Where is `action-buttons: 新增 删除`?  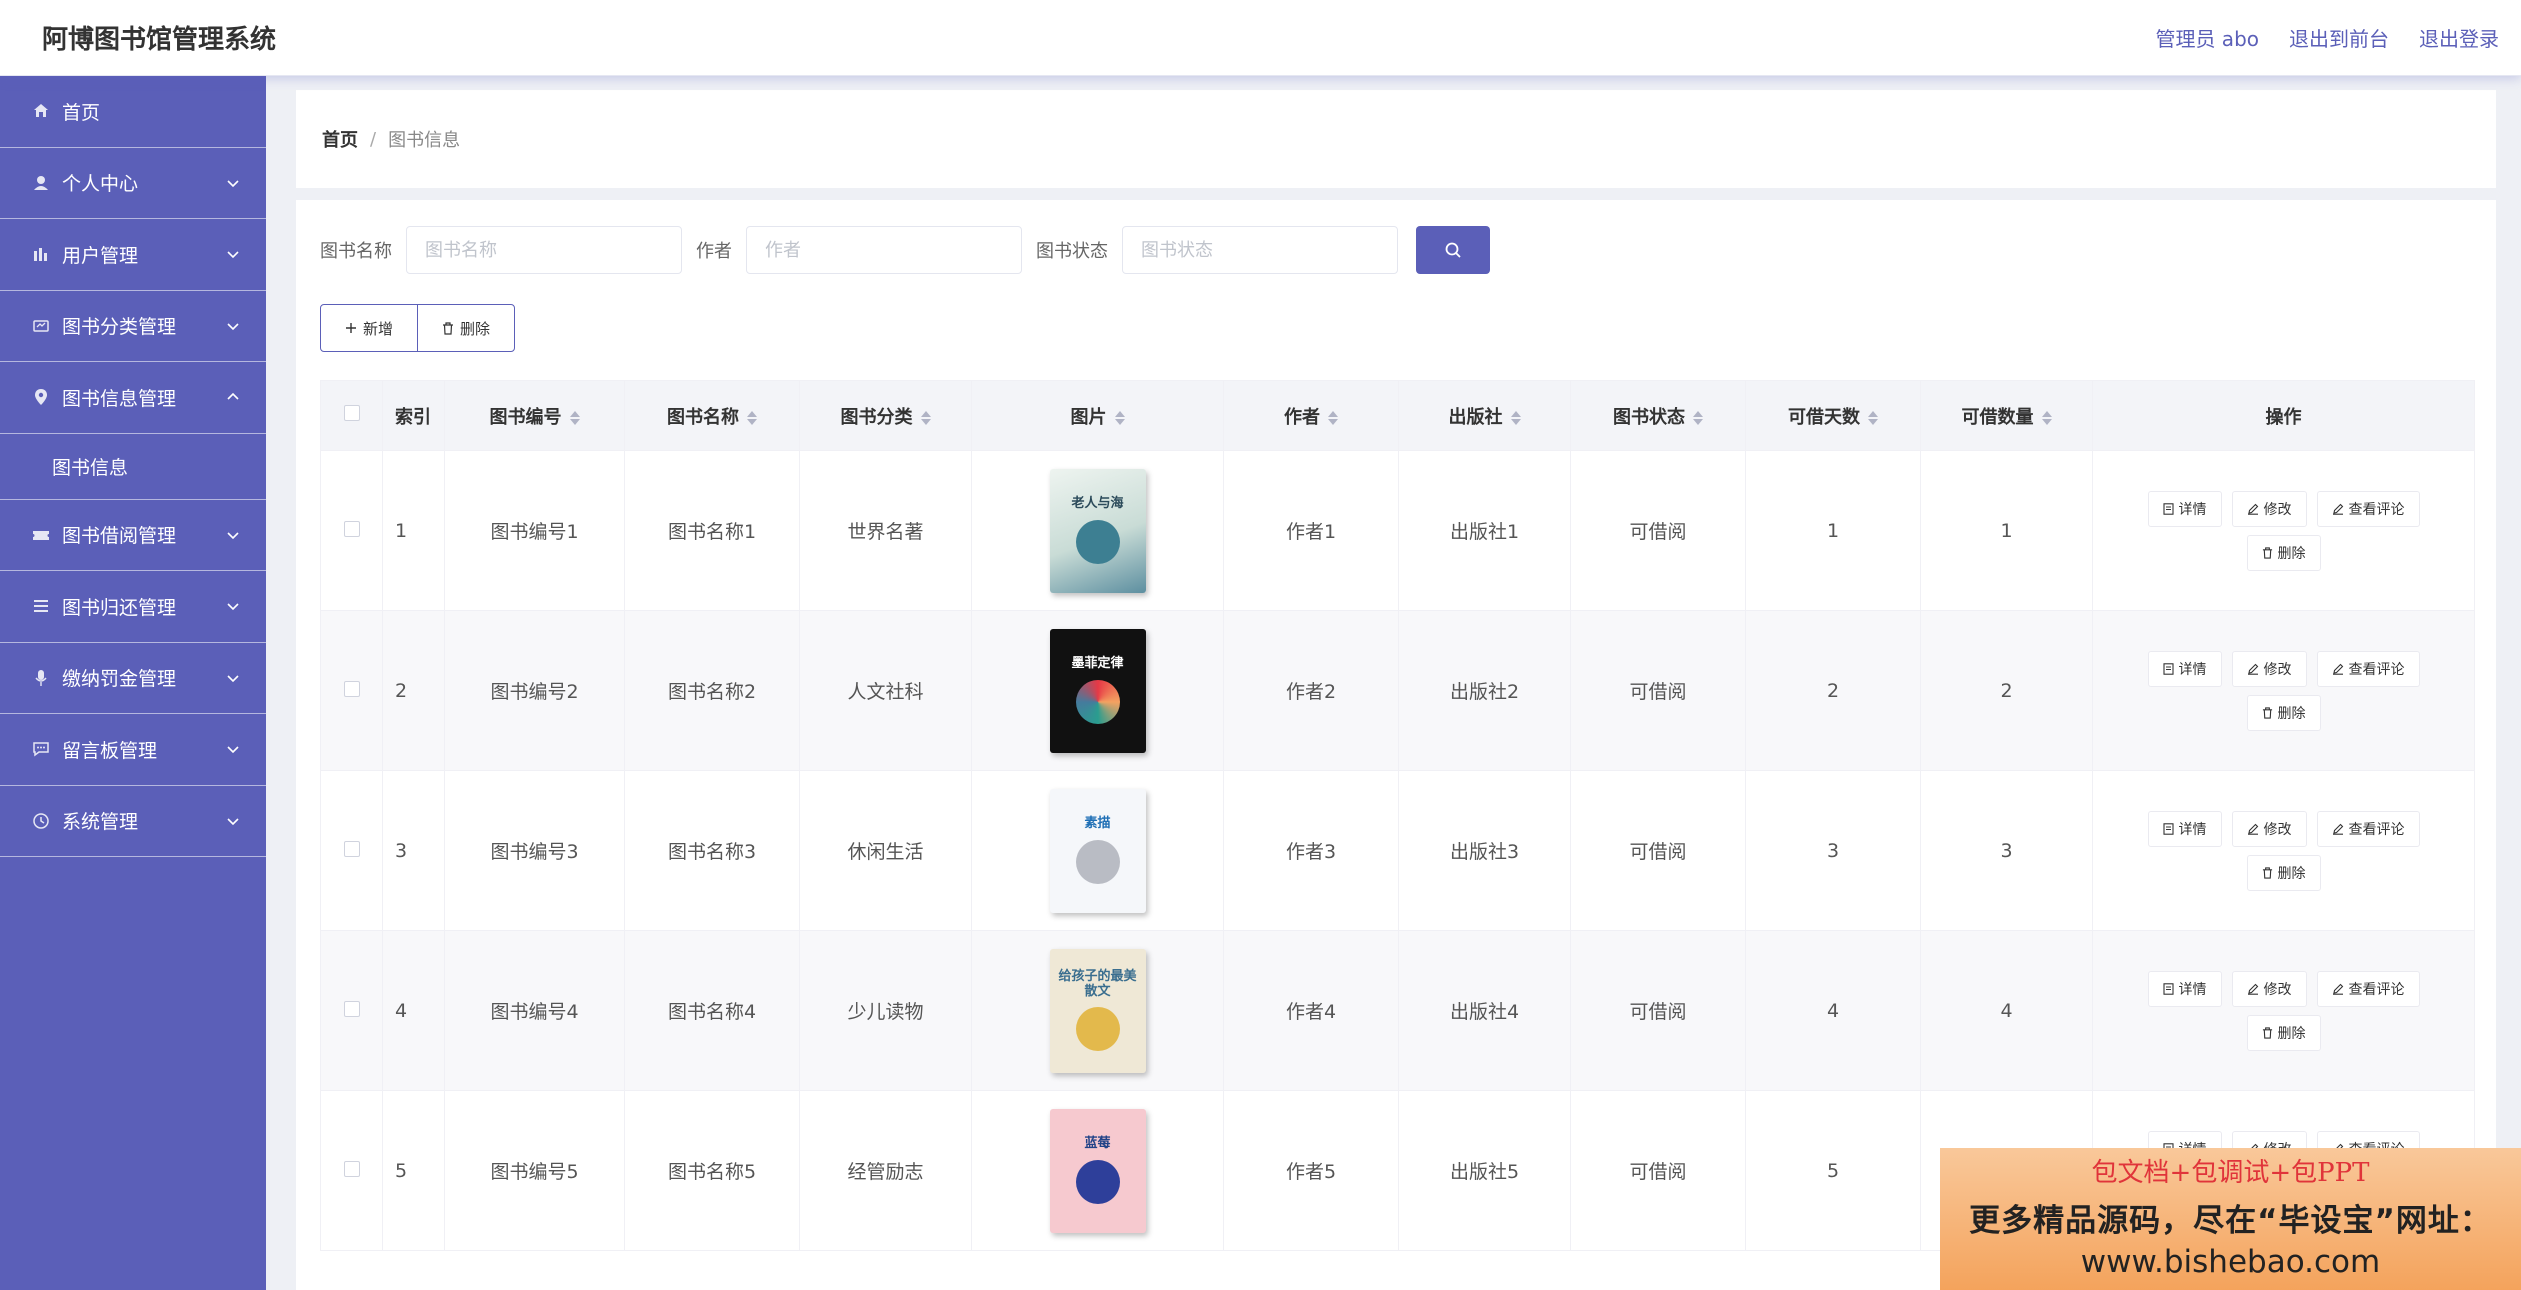
action-buttons: 新增 删除 is located at coordinates (418, 328).